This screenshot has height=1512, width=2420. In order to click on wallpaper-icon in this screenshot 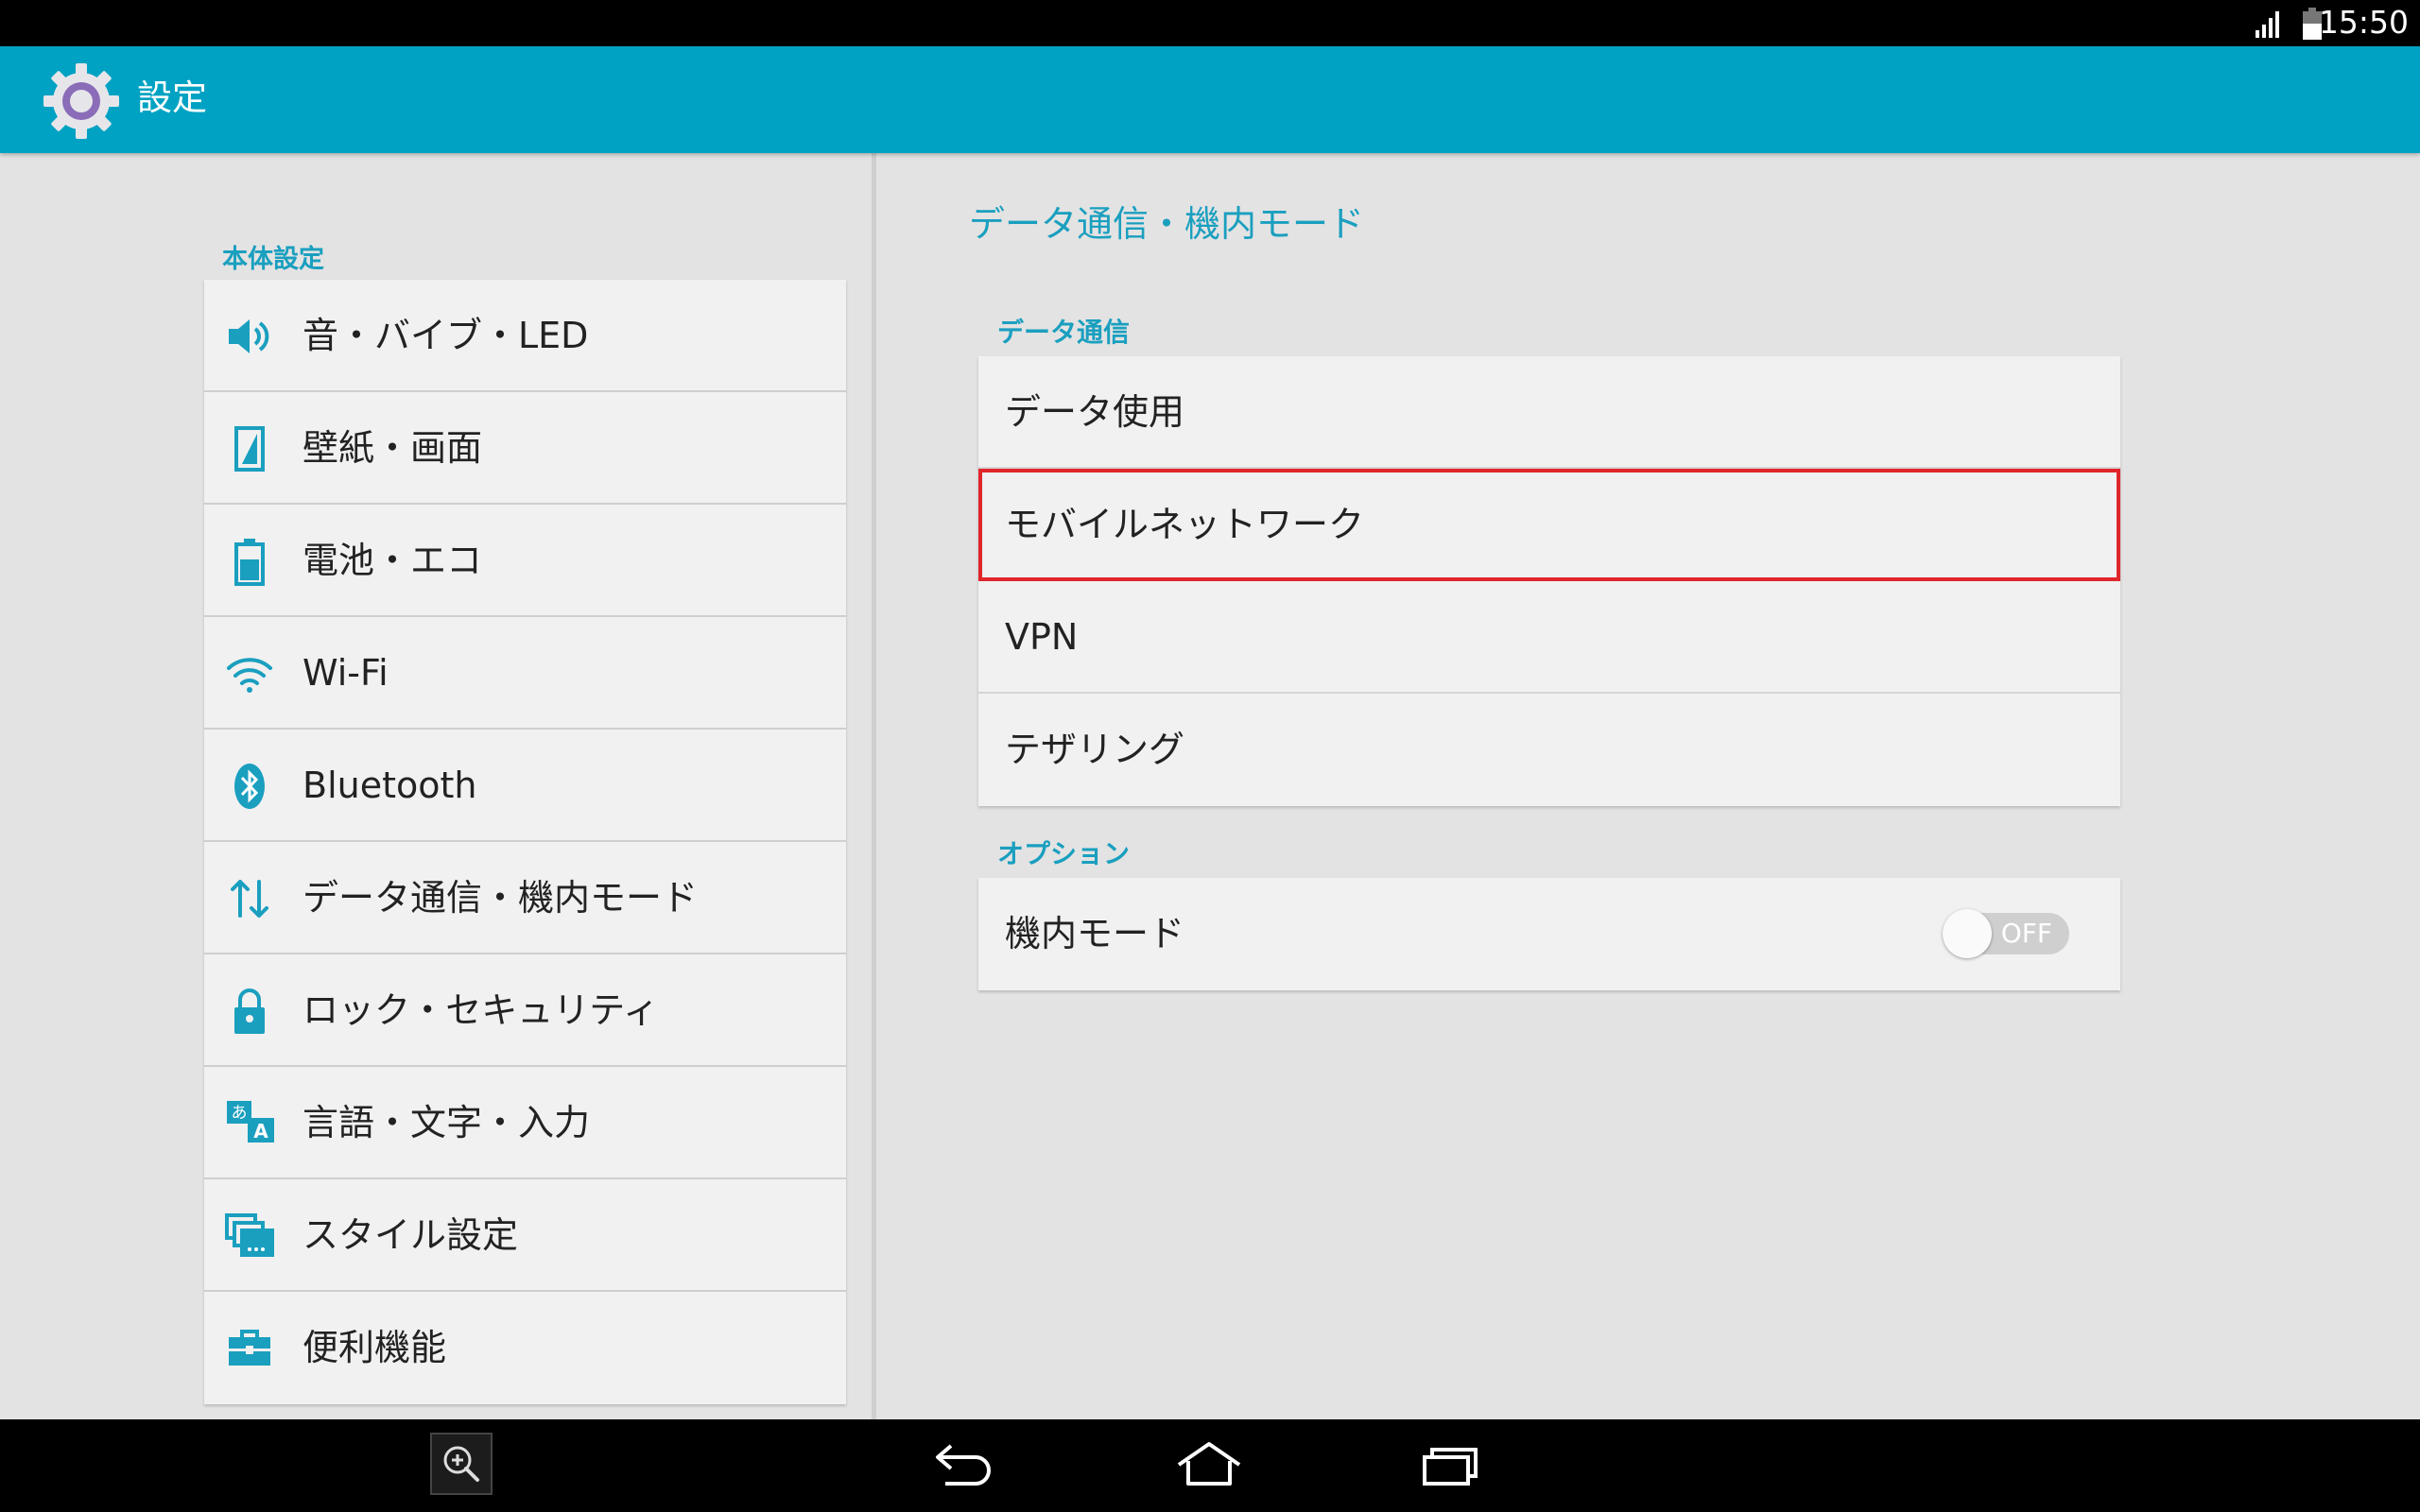, I will do `click(249, 448)`.